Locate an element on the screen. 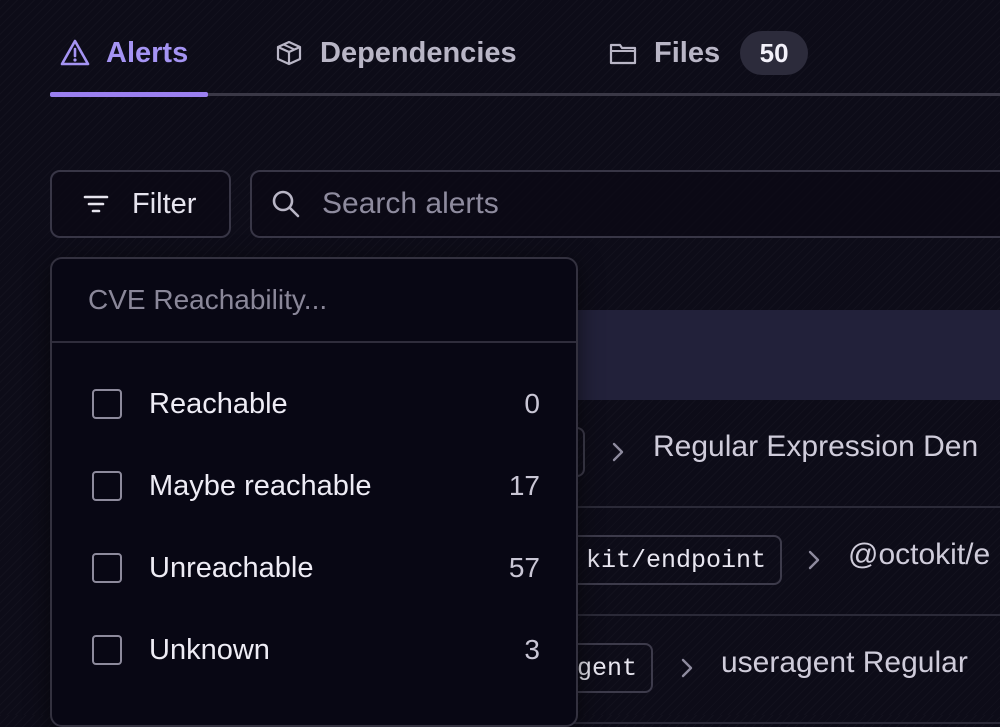 Image resolution: width=1000 pixels, height=727 pixels. filter-button: Filter is located at coordinates (140, 204).